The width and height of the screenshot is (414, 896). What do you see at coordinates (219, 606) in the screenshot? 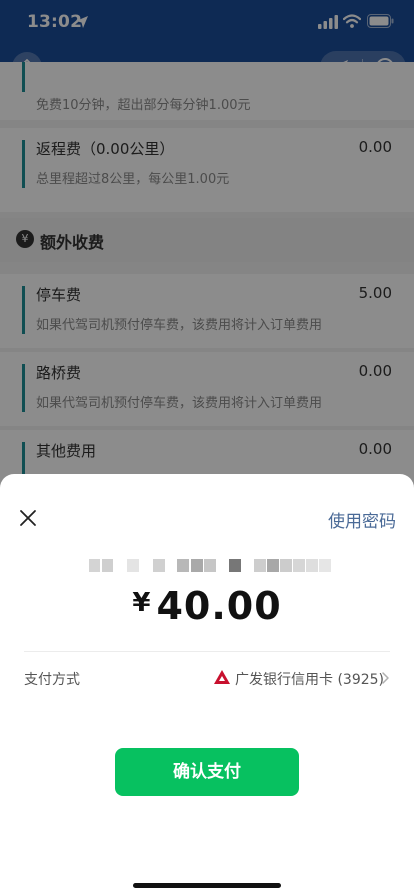
I see `amount-value: 40.00` at bounding box center [219, 606].